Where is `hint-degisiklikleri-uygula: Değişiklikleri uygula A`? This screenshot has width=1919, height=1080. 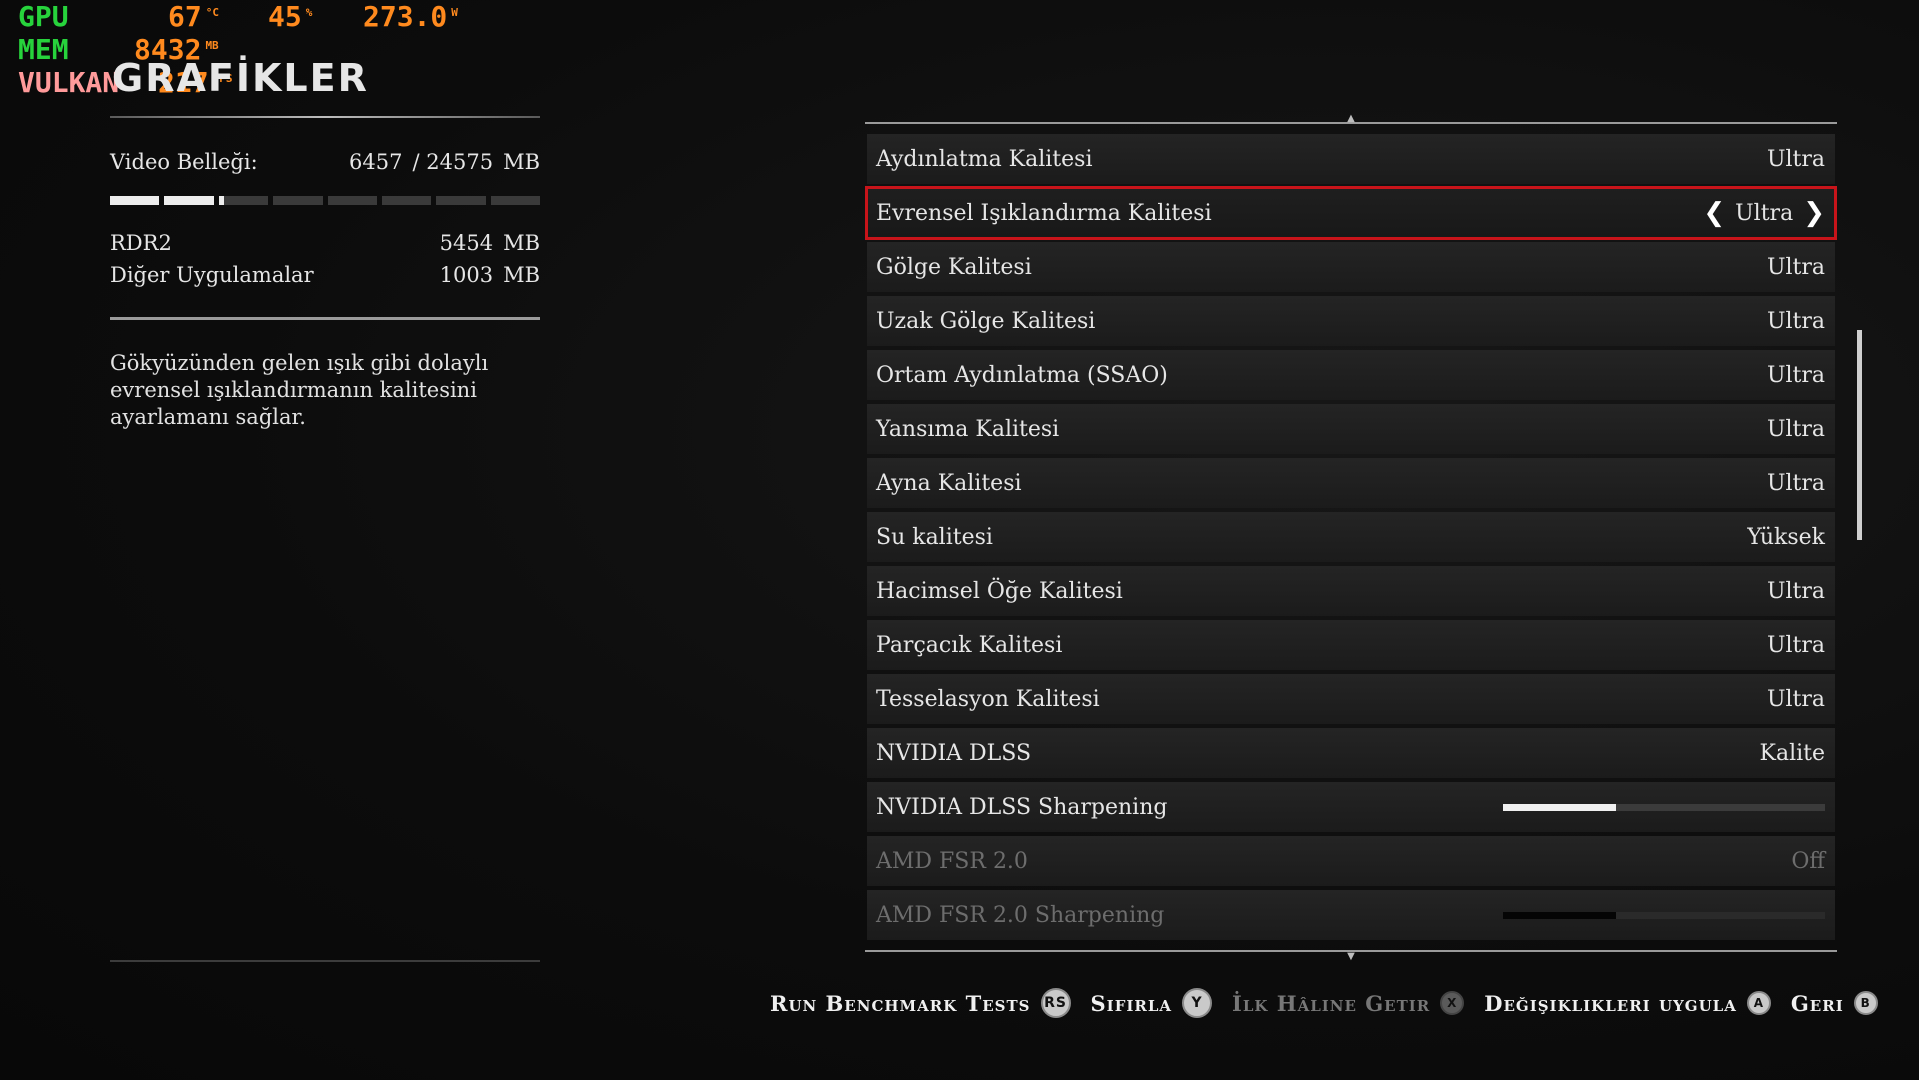 hint-degisiklikleri-uygula: Değişiklikleri uygula A is located at coordinates (1627, 1003).